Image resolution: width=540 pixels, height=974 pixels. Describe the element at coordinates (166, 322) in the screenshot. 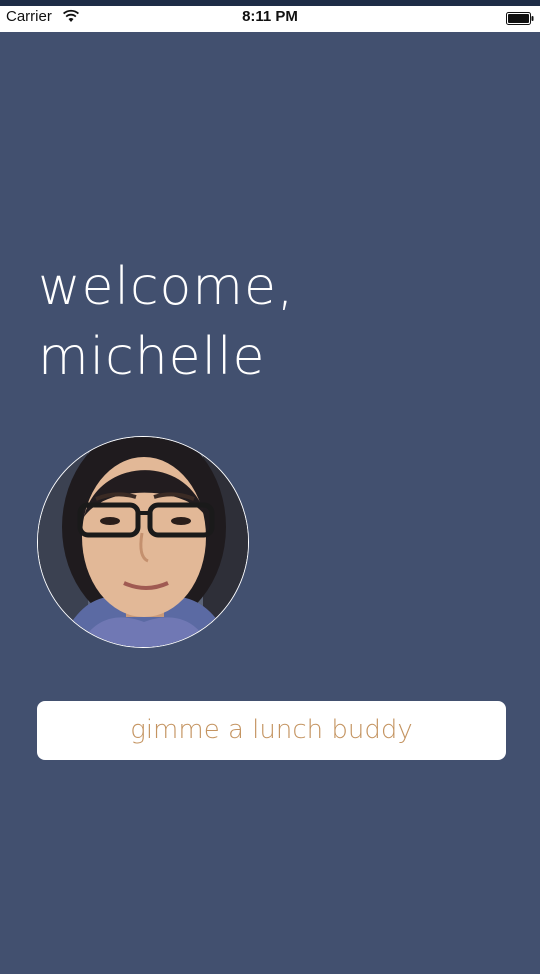

I see `welcome-heading: welcome, michelle` at that location.